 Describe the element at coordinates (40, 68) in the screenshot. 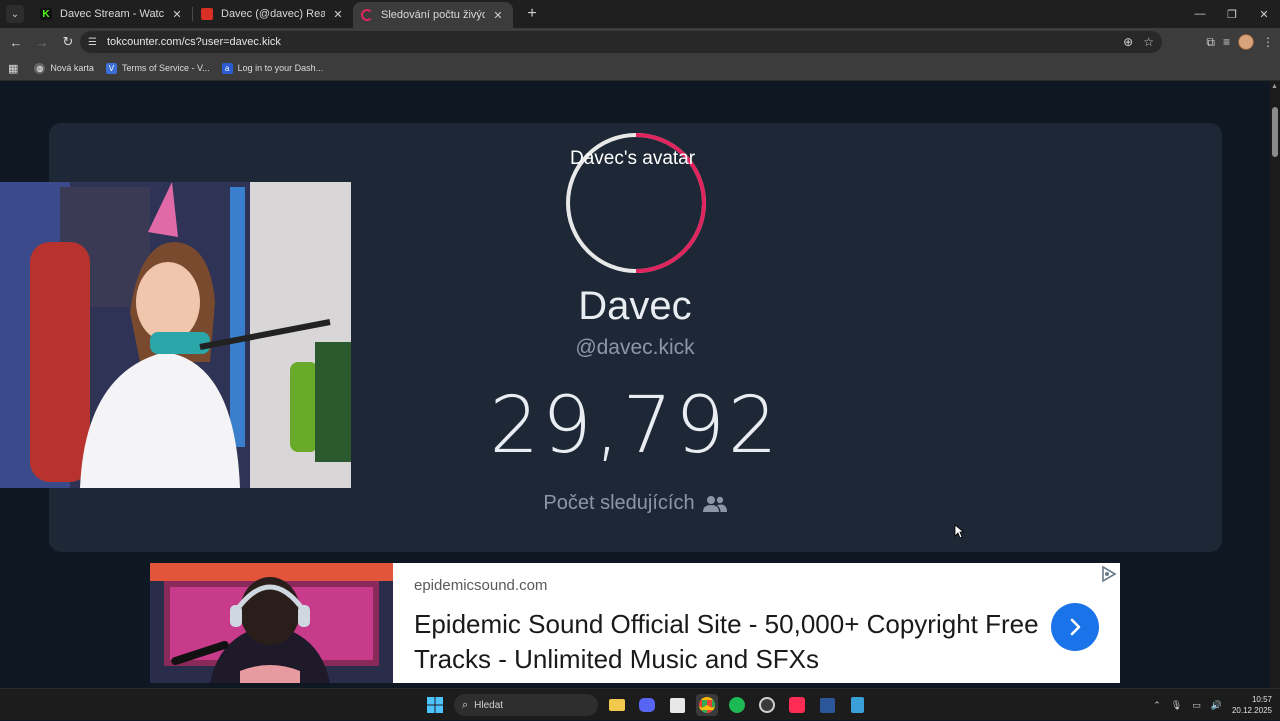

I see `globe-icon: ◍` at that location.